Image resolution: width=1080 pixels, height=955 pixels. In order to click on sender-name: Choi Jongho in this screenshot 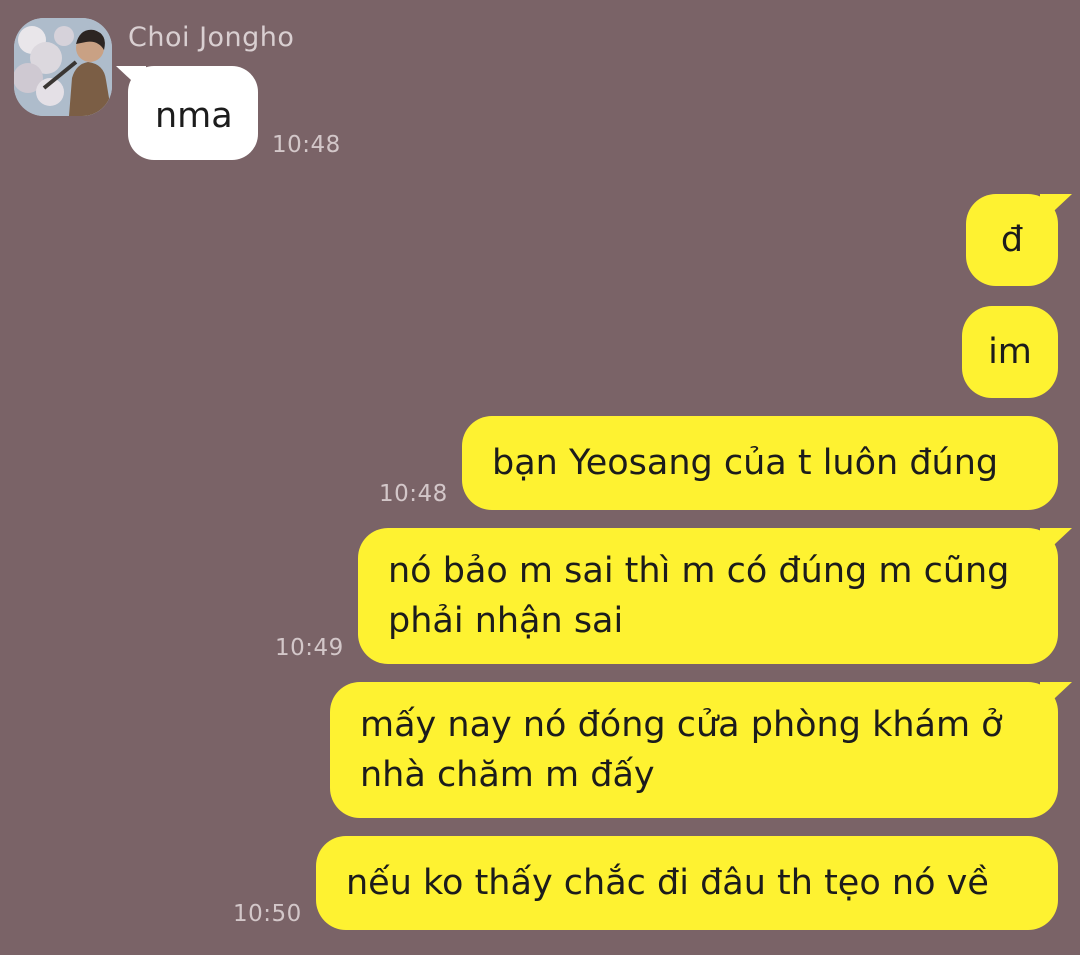, I will do `click(211, 37)`.